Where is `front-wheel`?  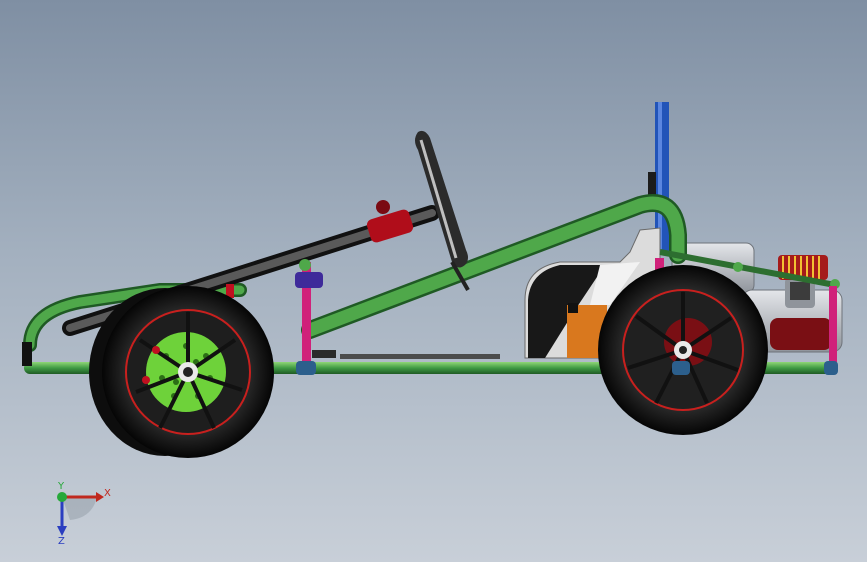
front-wheel is located at coordinates (188, 372).